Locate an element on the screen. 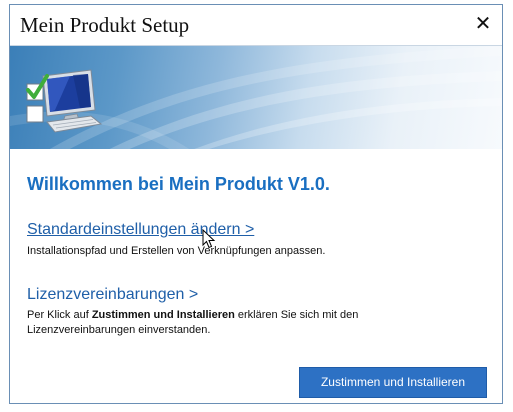 This screenshot has width=513, height=412. welcome-heading: Willkommen bei Mein Produkt V1.0. is located at coordinates (178, 184).